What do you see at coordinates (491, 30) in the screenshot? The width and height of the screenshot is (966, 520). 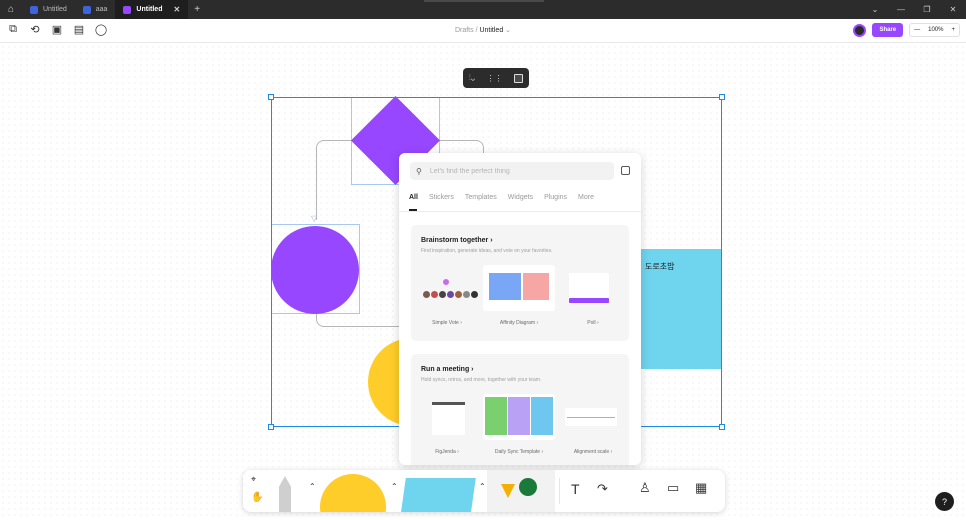 I see `file-name: Untitled` at bounding box center [491, 30].